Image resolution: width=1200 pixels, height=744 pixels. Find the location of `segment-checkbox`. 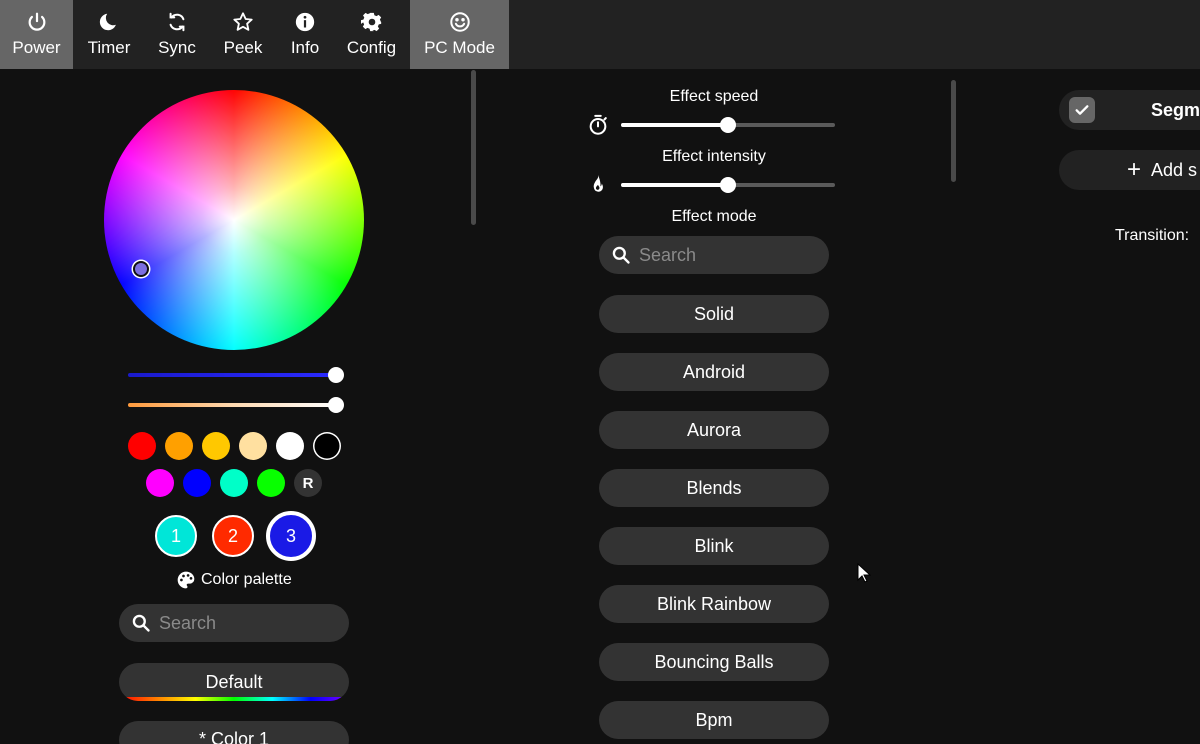

segment-checkbox is located at coordinates (1082, 110).